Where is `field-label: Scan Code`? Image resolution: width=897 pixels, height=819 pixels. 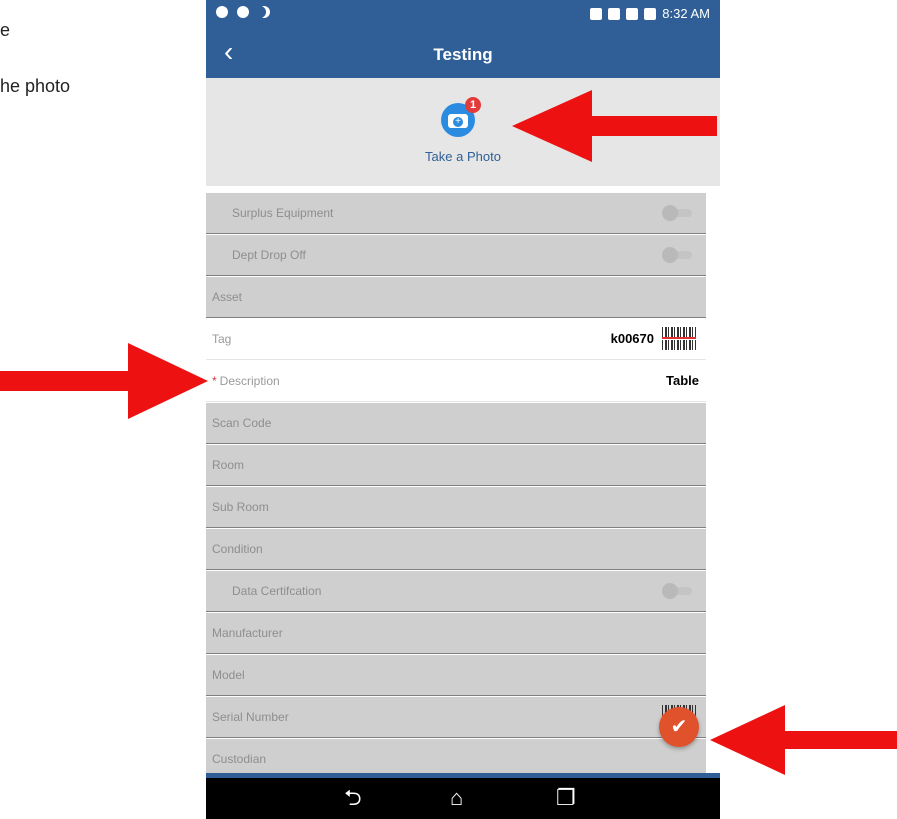
field-label: Scan Code is located at coordinates (241, 423).